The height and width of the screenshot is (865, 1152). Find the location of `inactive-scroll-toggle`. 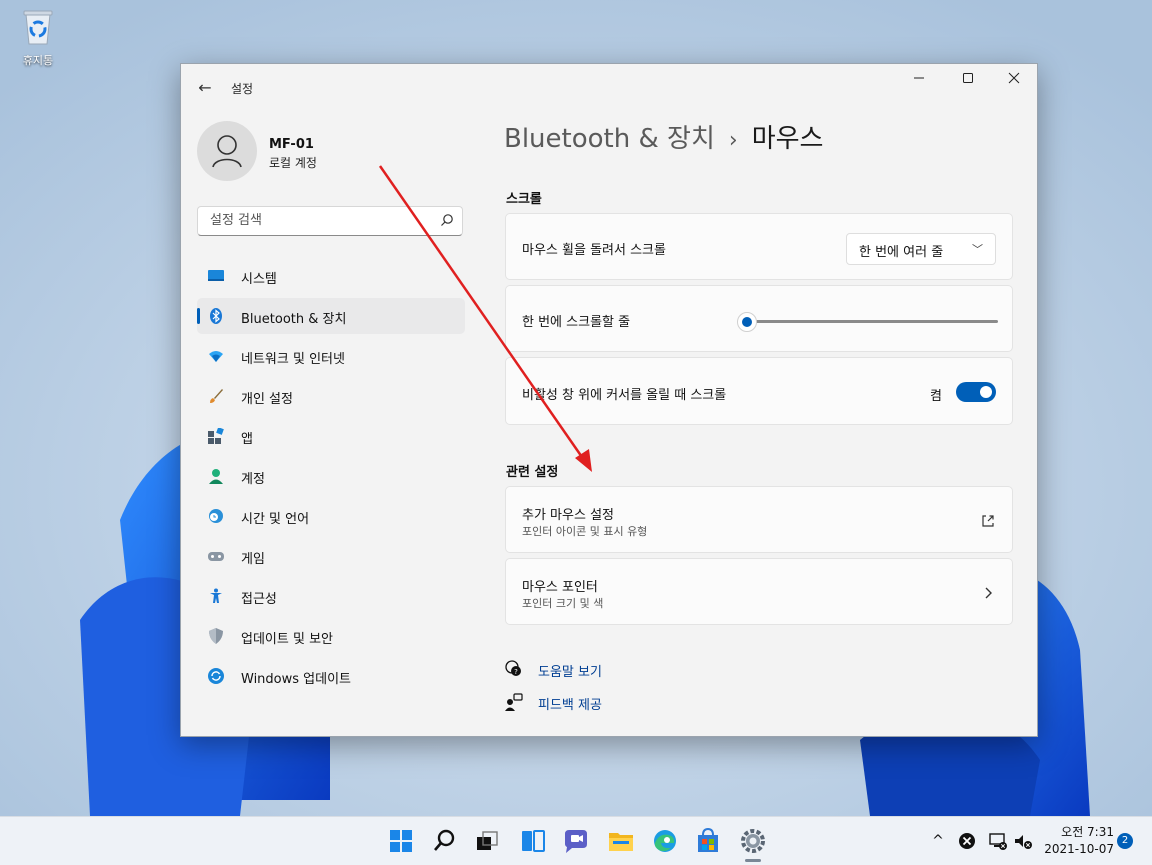

inactive-scroll-toggle is located at coordinates (976, 392).